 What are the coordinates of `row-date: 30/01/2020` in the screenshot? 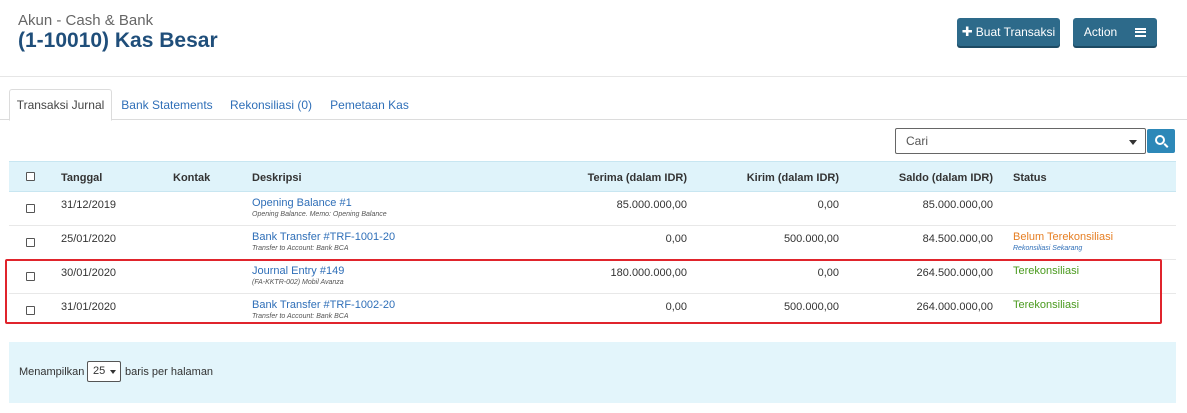 It's located at (89, 273).